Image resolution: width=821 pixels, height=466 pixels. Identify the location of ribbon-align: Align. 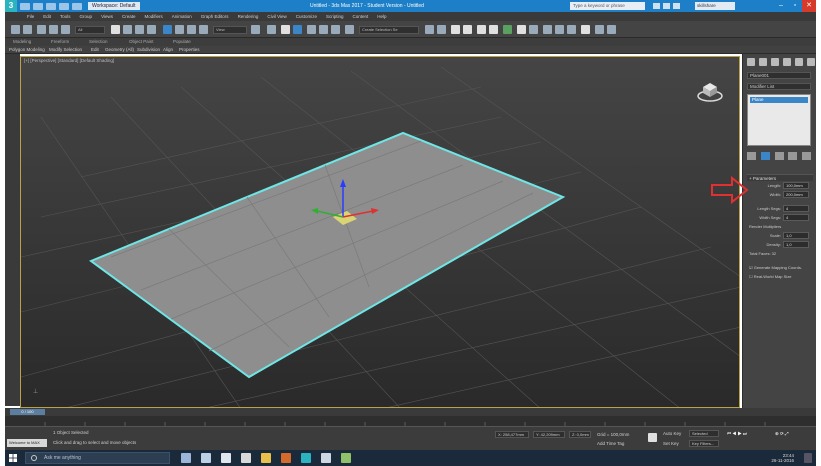
(168, 49).